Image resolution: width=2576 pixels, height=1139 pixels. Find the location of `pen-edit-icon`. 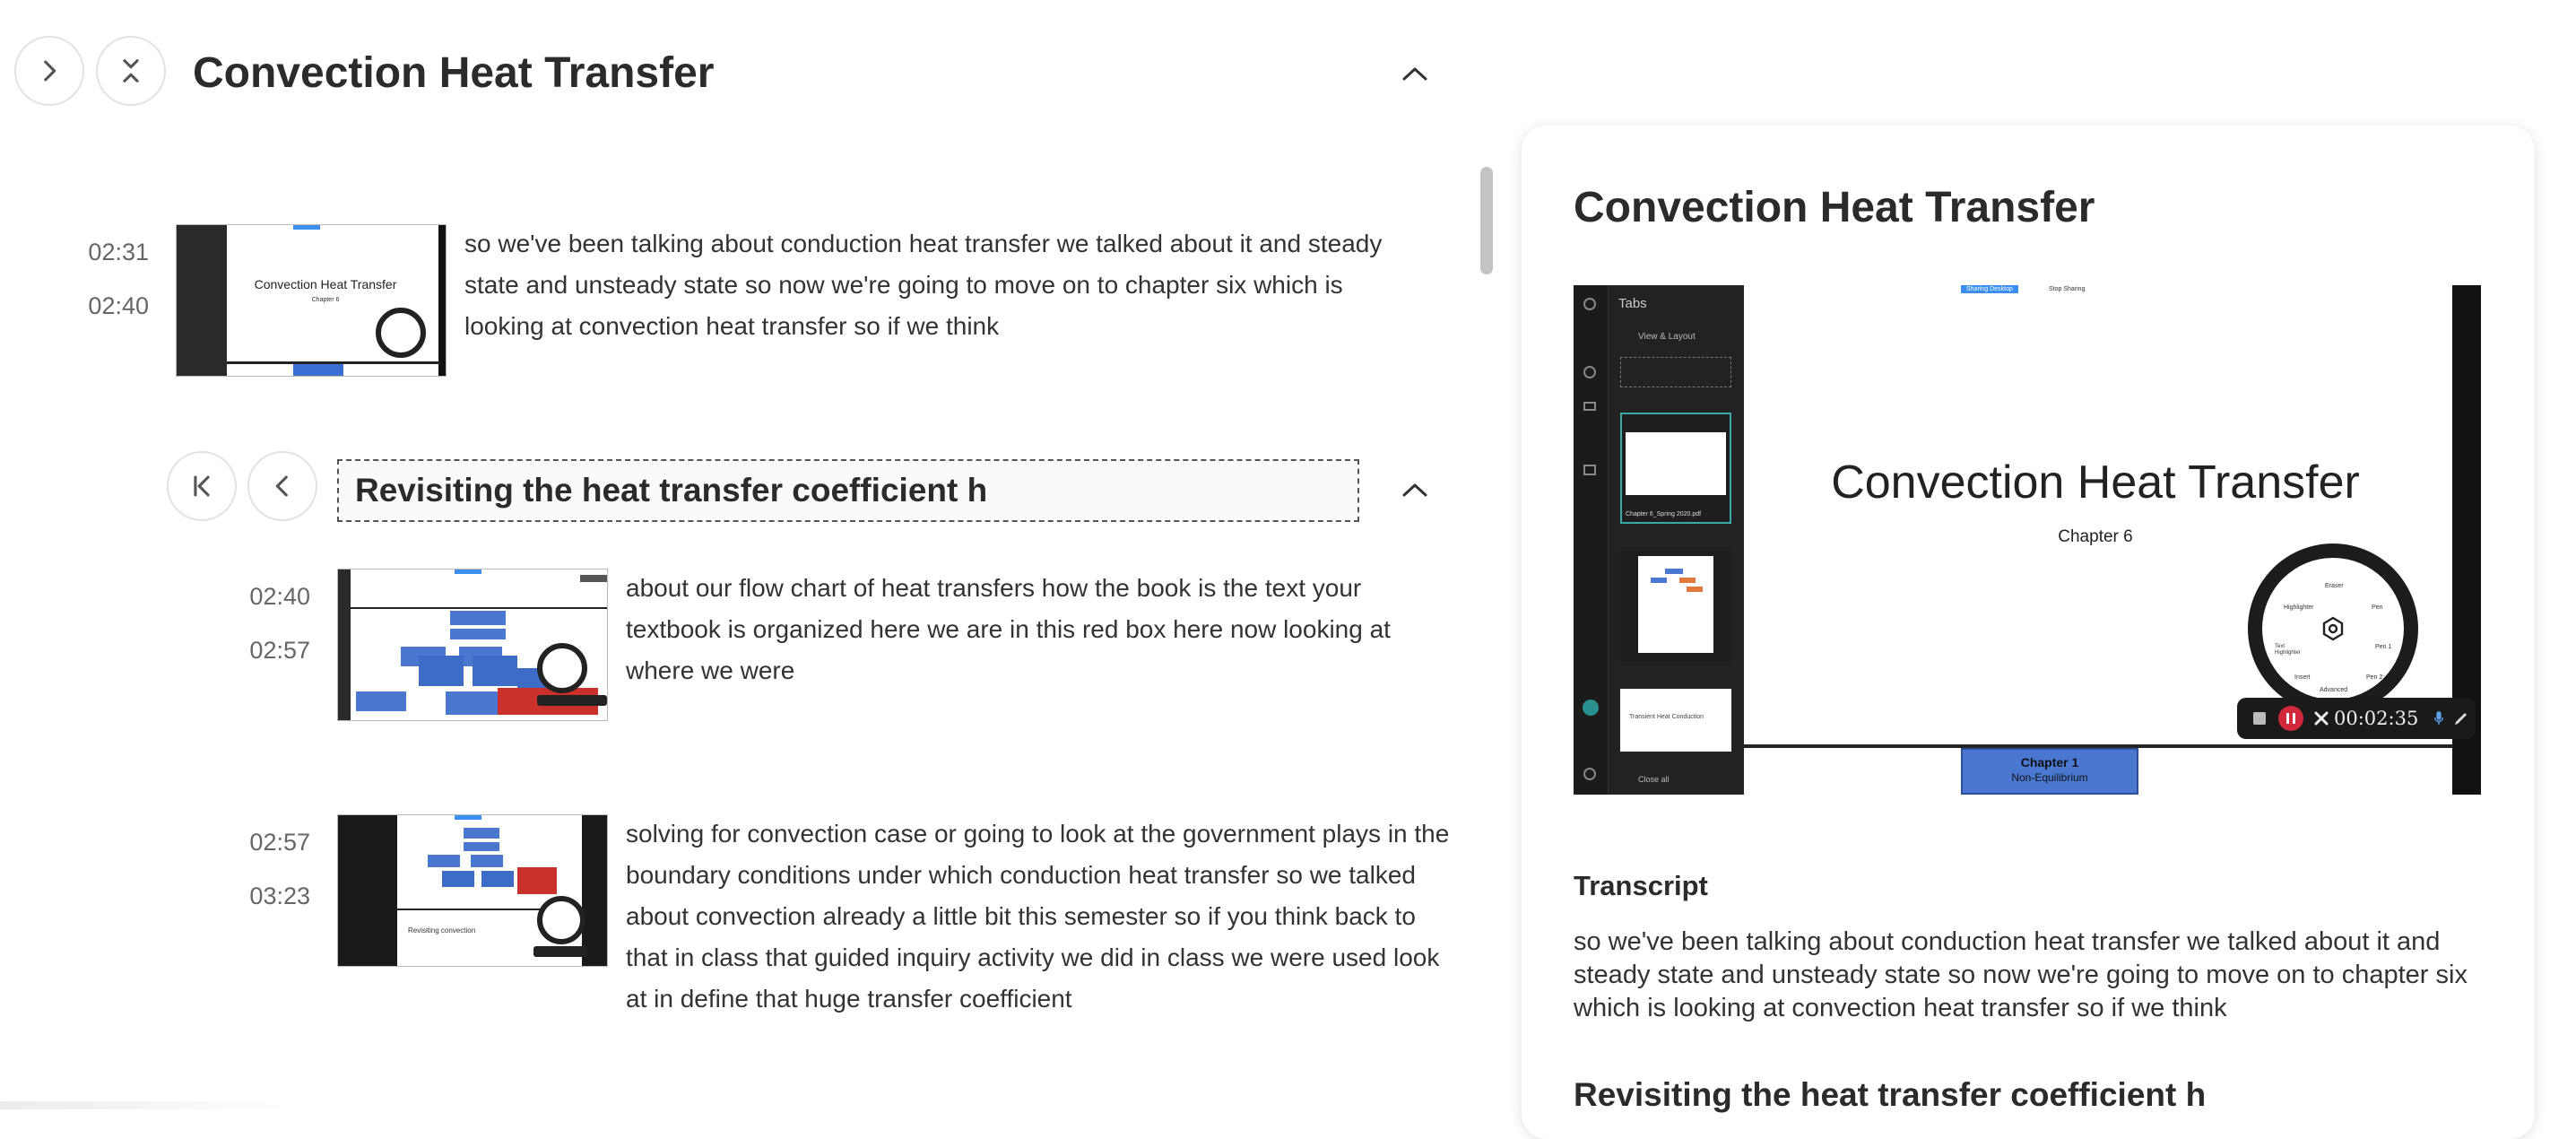

pen-edit-icon is located at coordinates (2461, 718).